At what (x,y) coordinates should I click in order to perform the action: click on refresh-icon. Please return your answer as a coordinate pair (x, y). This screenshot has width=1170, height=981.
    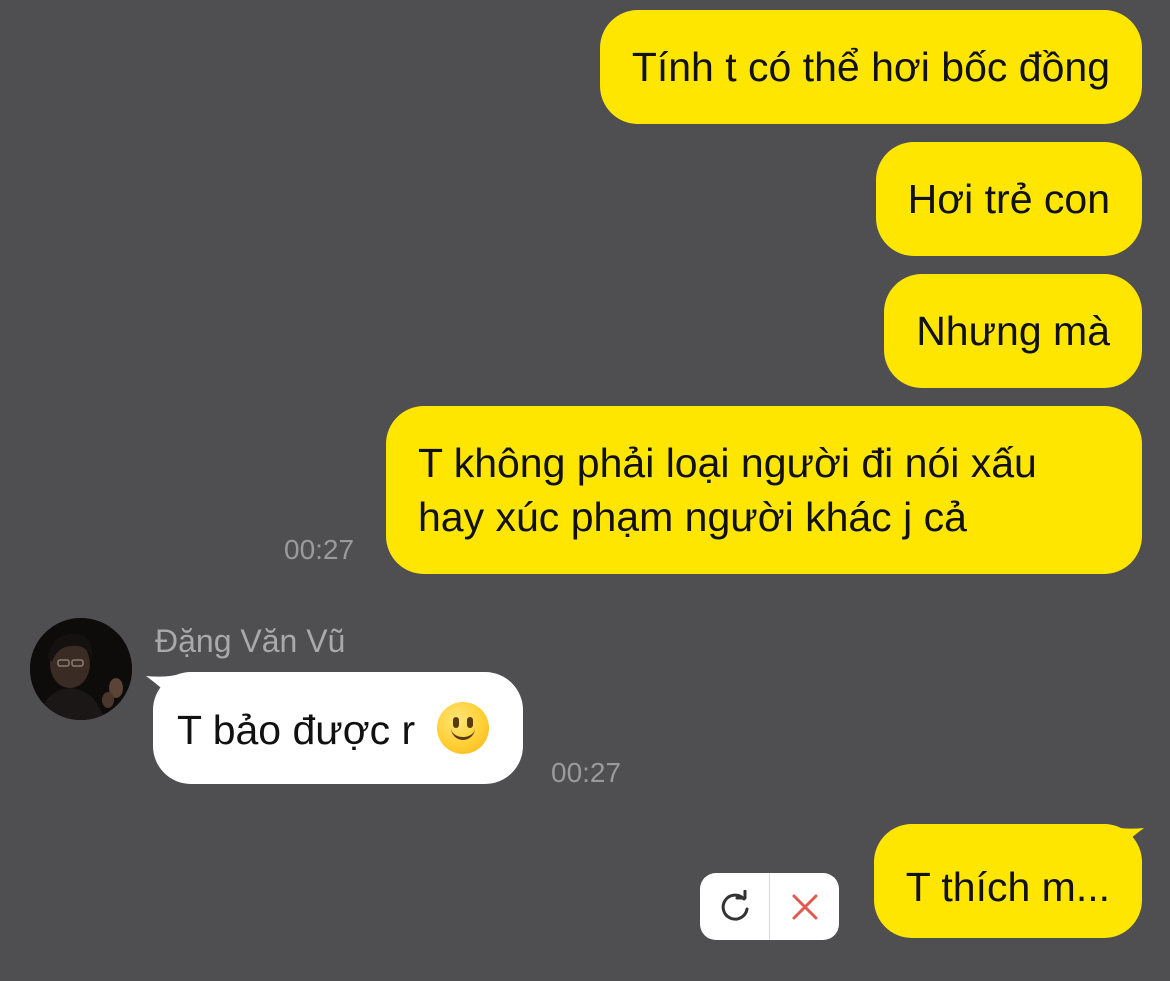
    Looking at the image, I should click on (734, 905).